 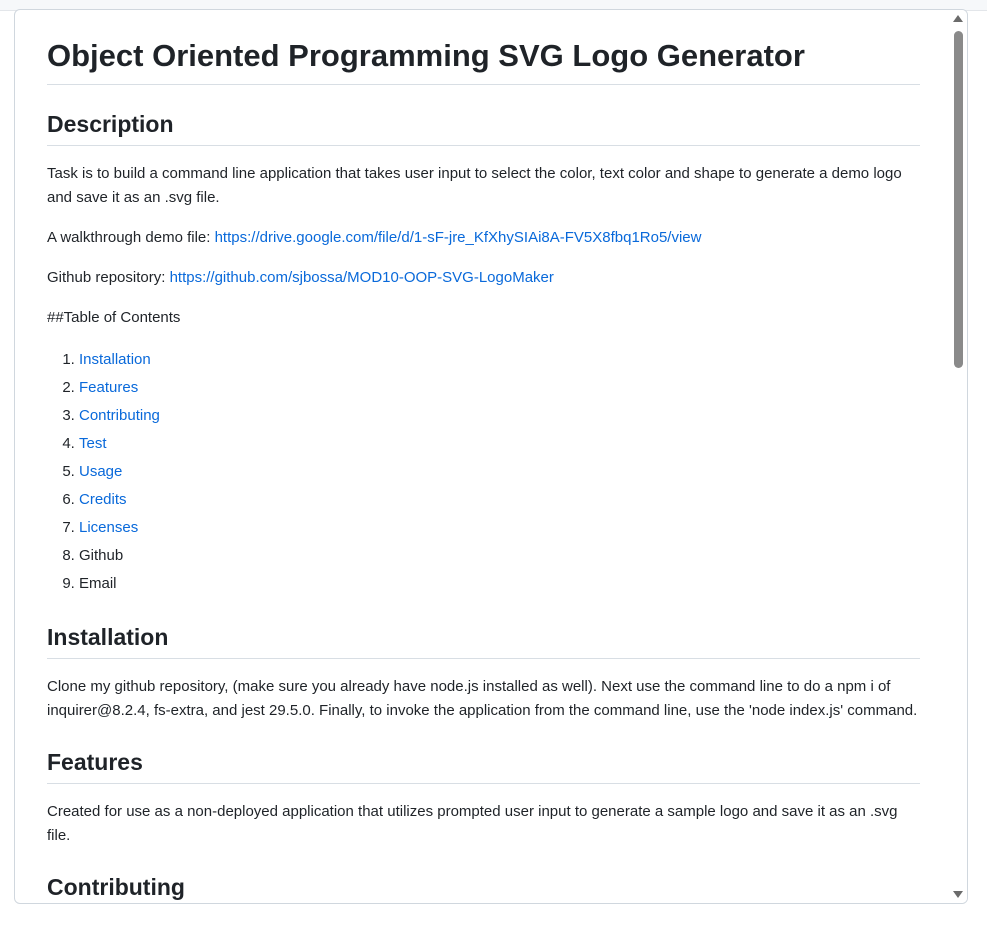 I want to click on scroll-up-arrow-icon, so click(x=958, y=18).